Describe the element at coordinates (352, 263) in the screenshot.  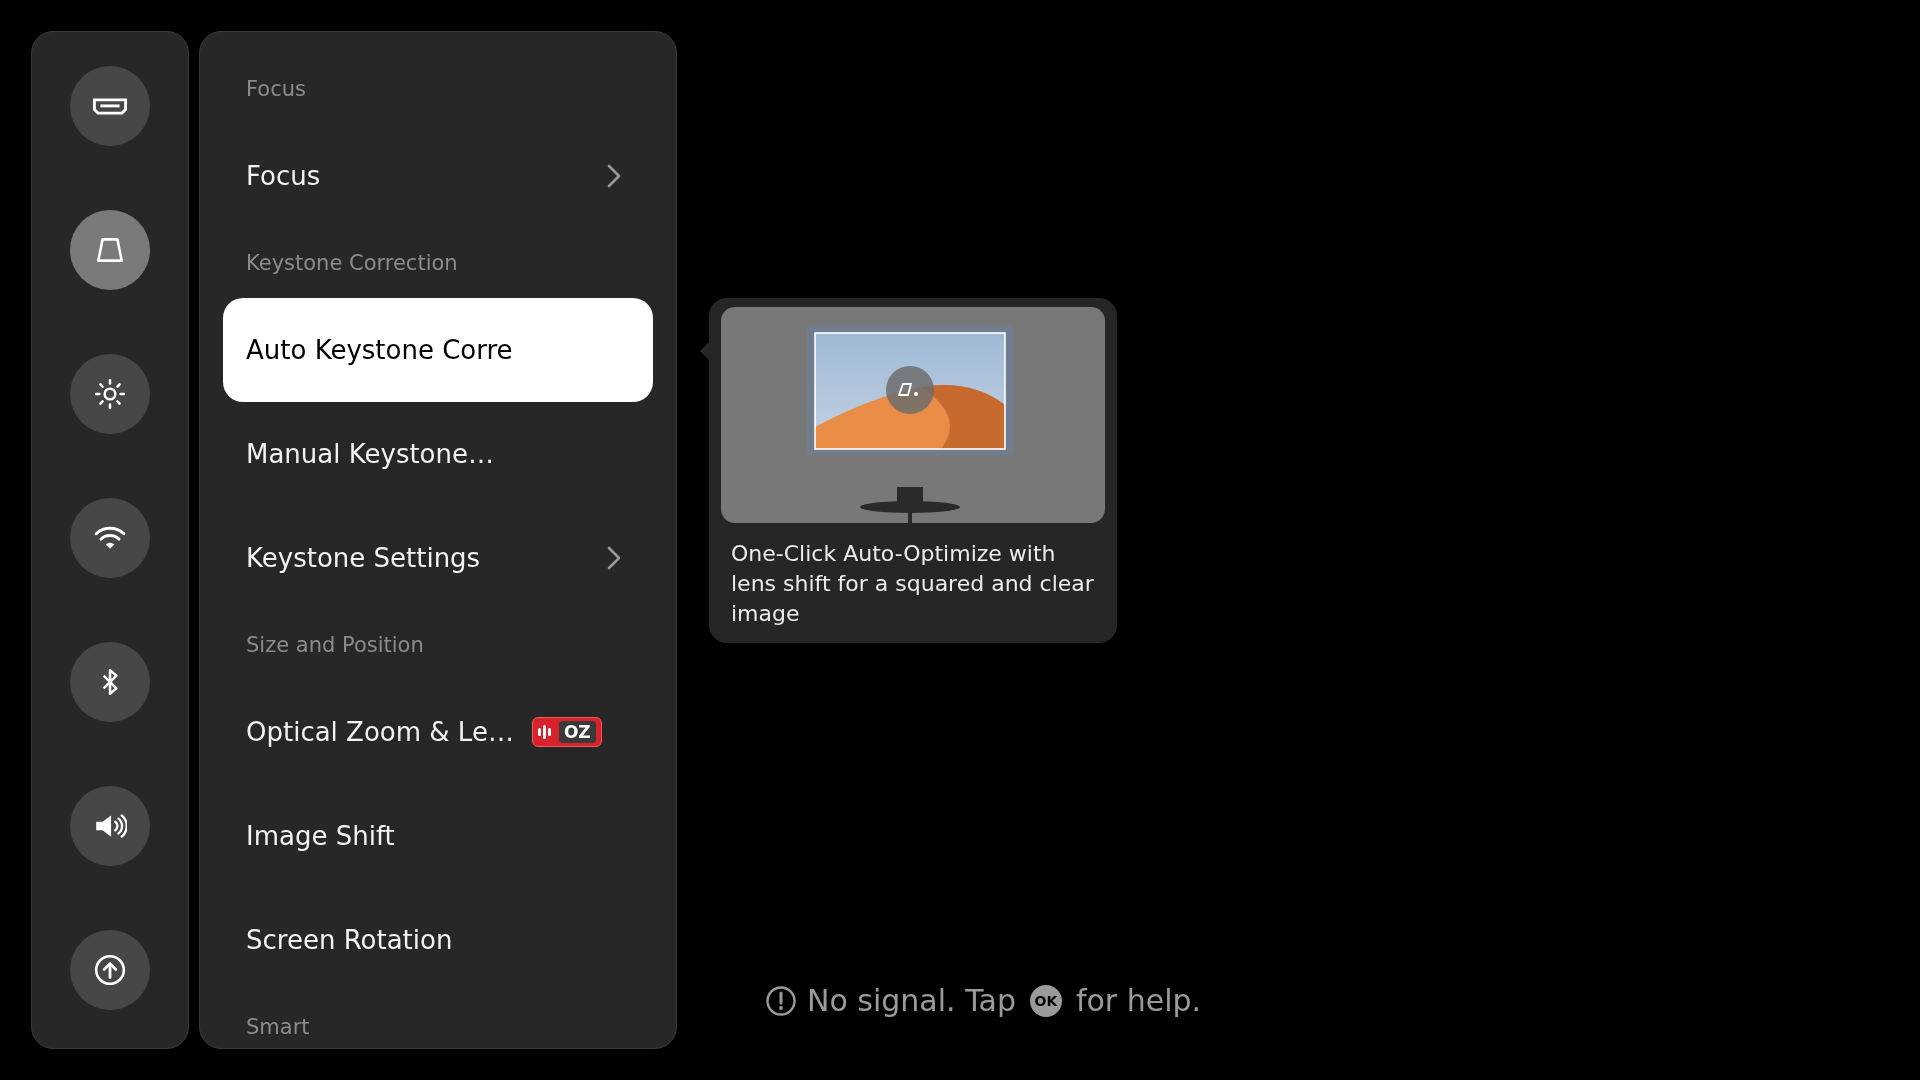
I see `section-heading: Keystone Correction` at that location.